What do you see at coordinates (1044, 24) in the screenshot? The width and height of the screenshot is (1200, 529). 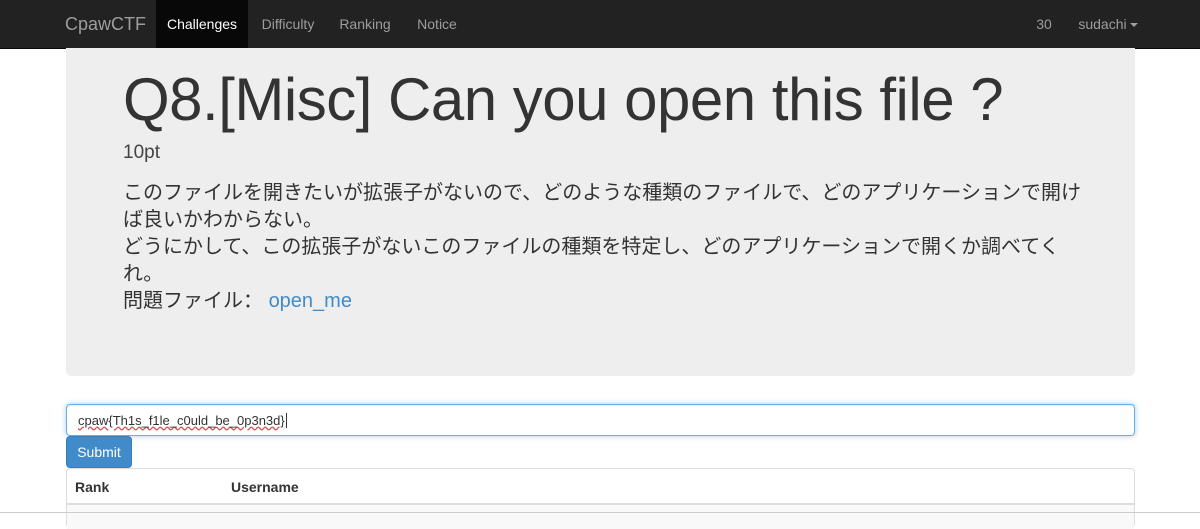 I see `score-display: 30` at bounding box center [1044, 24].